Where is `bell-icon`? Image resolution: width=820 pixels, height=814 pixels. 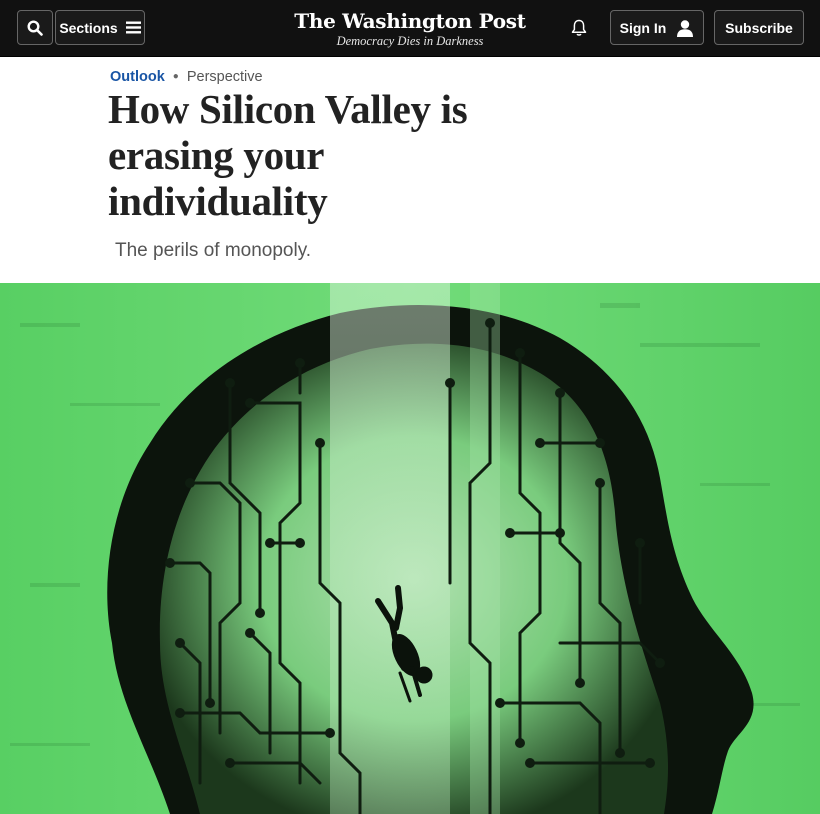 bell-icon is located at coordinates (579, 27).